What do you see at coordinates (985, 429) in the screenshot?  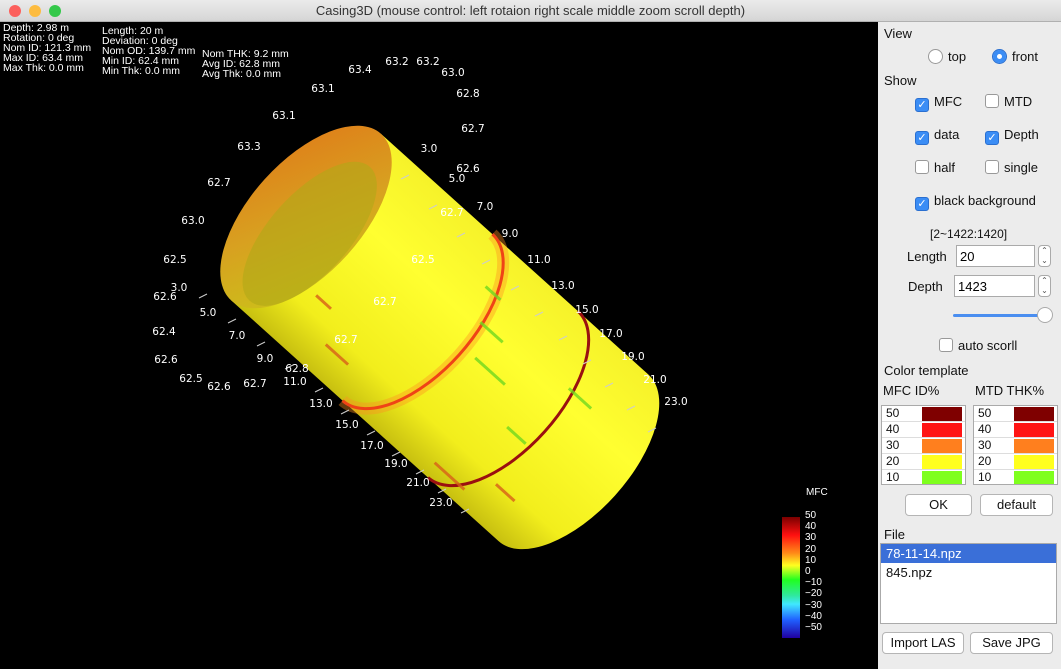 I see `level-value: 40` at bounding box center [985, 429].